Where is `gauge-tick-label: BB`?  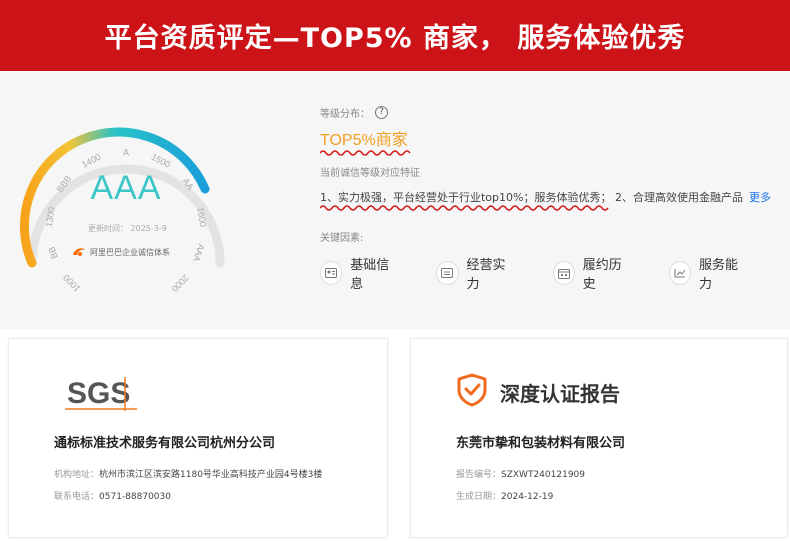
gauge-tick-label: BB is located at coordinates (52, 252).